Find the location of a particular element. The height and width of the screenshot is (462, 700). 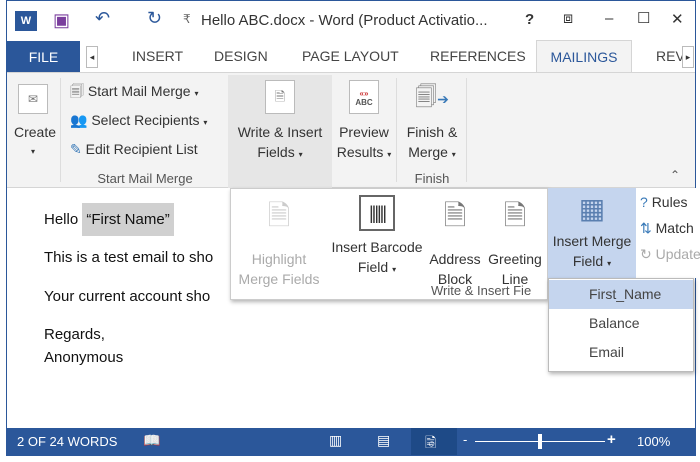

ribbon-display-icon: ⧈ is located at coordinates (568, 19).